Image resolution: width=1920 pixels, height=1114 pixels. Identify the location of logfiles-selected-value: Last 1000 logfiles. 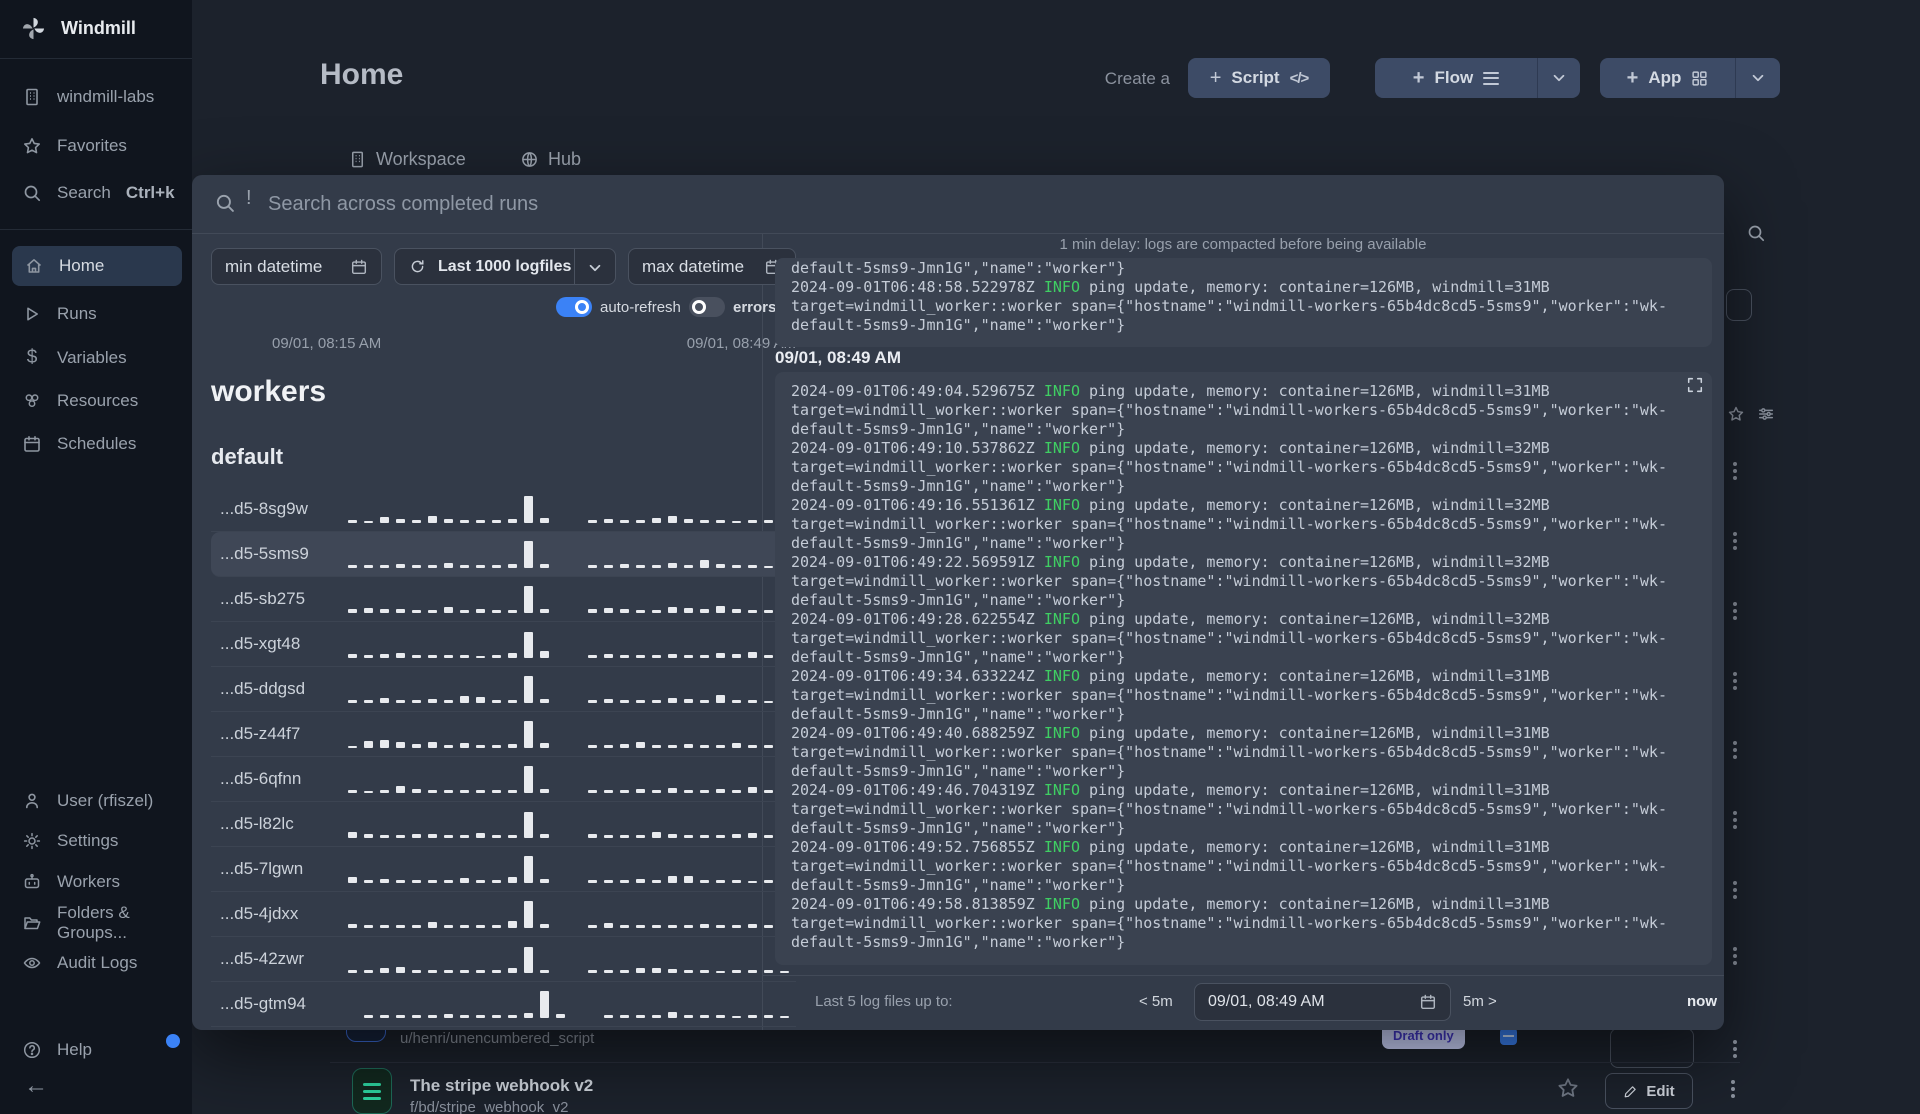
(505, 266).